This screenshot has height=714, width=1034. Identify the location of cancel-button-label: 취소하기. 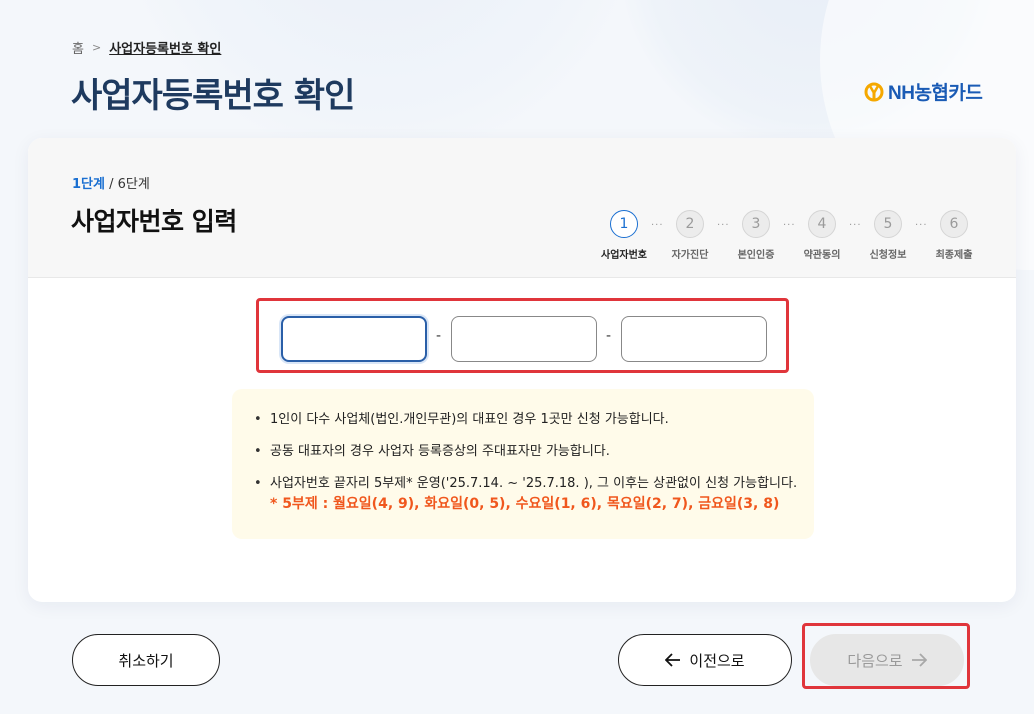
(146, 660).